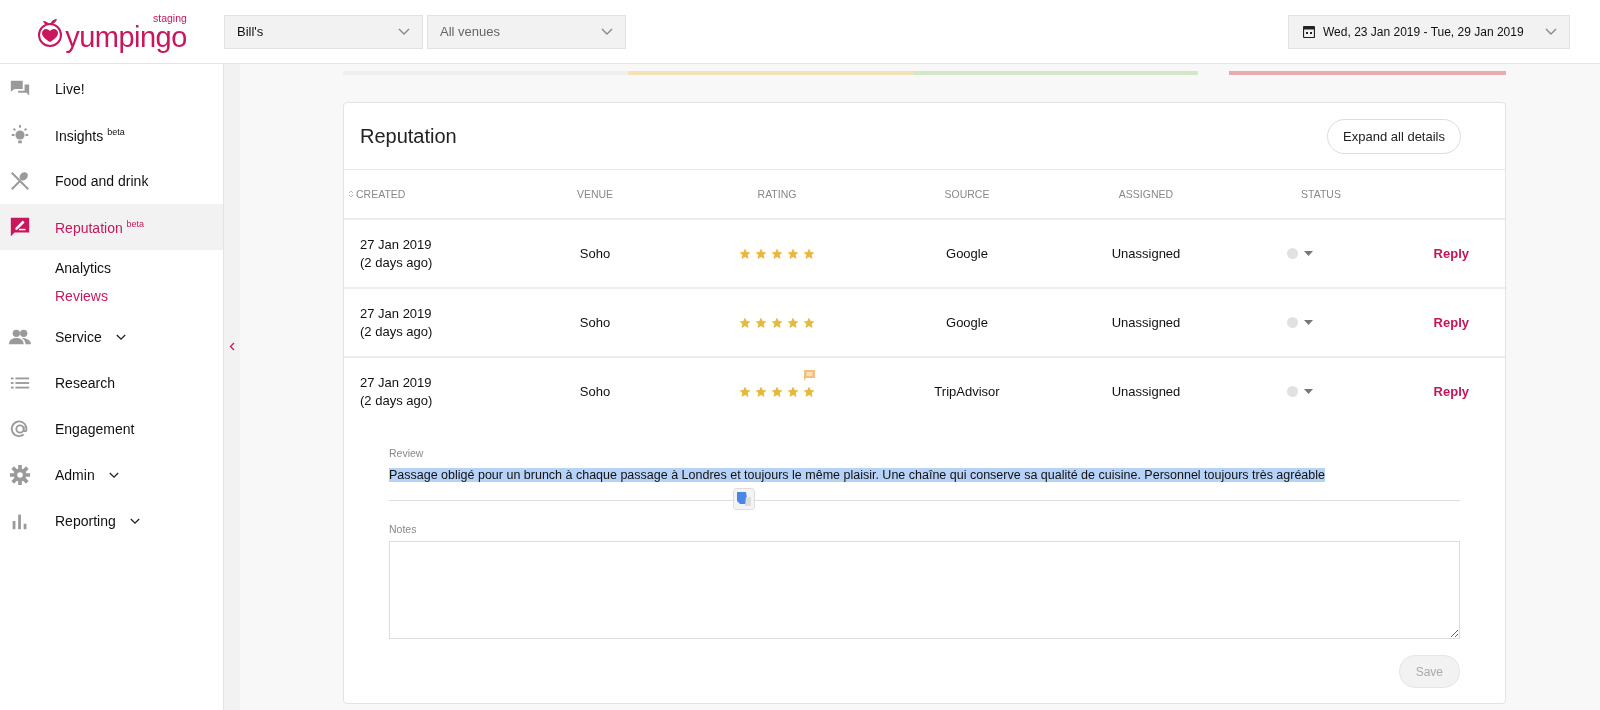 Image resolution: width=1600 pixels, height=710 pixels. Describe the element at coordinates (50, 31) in the screenshot. I see `apple-heart-logo-icon` at that location.